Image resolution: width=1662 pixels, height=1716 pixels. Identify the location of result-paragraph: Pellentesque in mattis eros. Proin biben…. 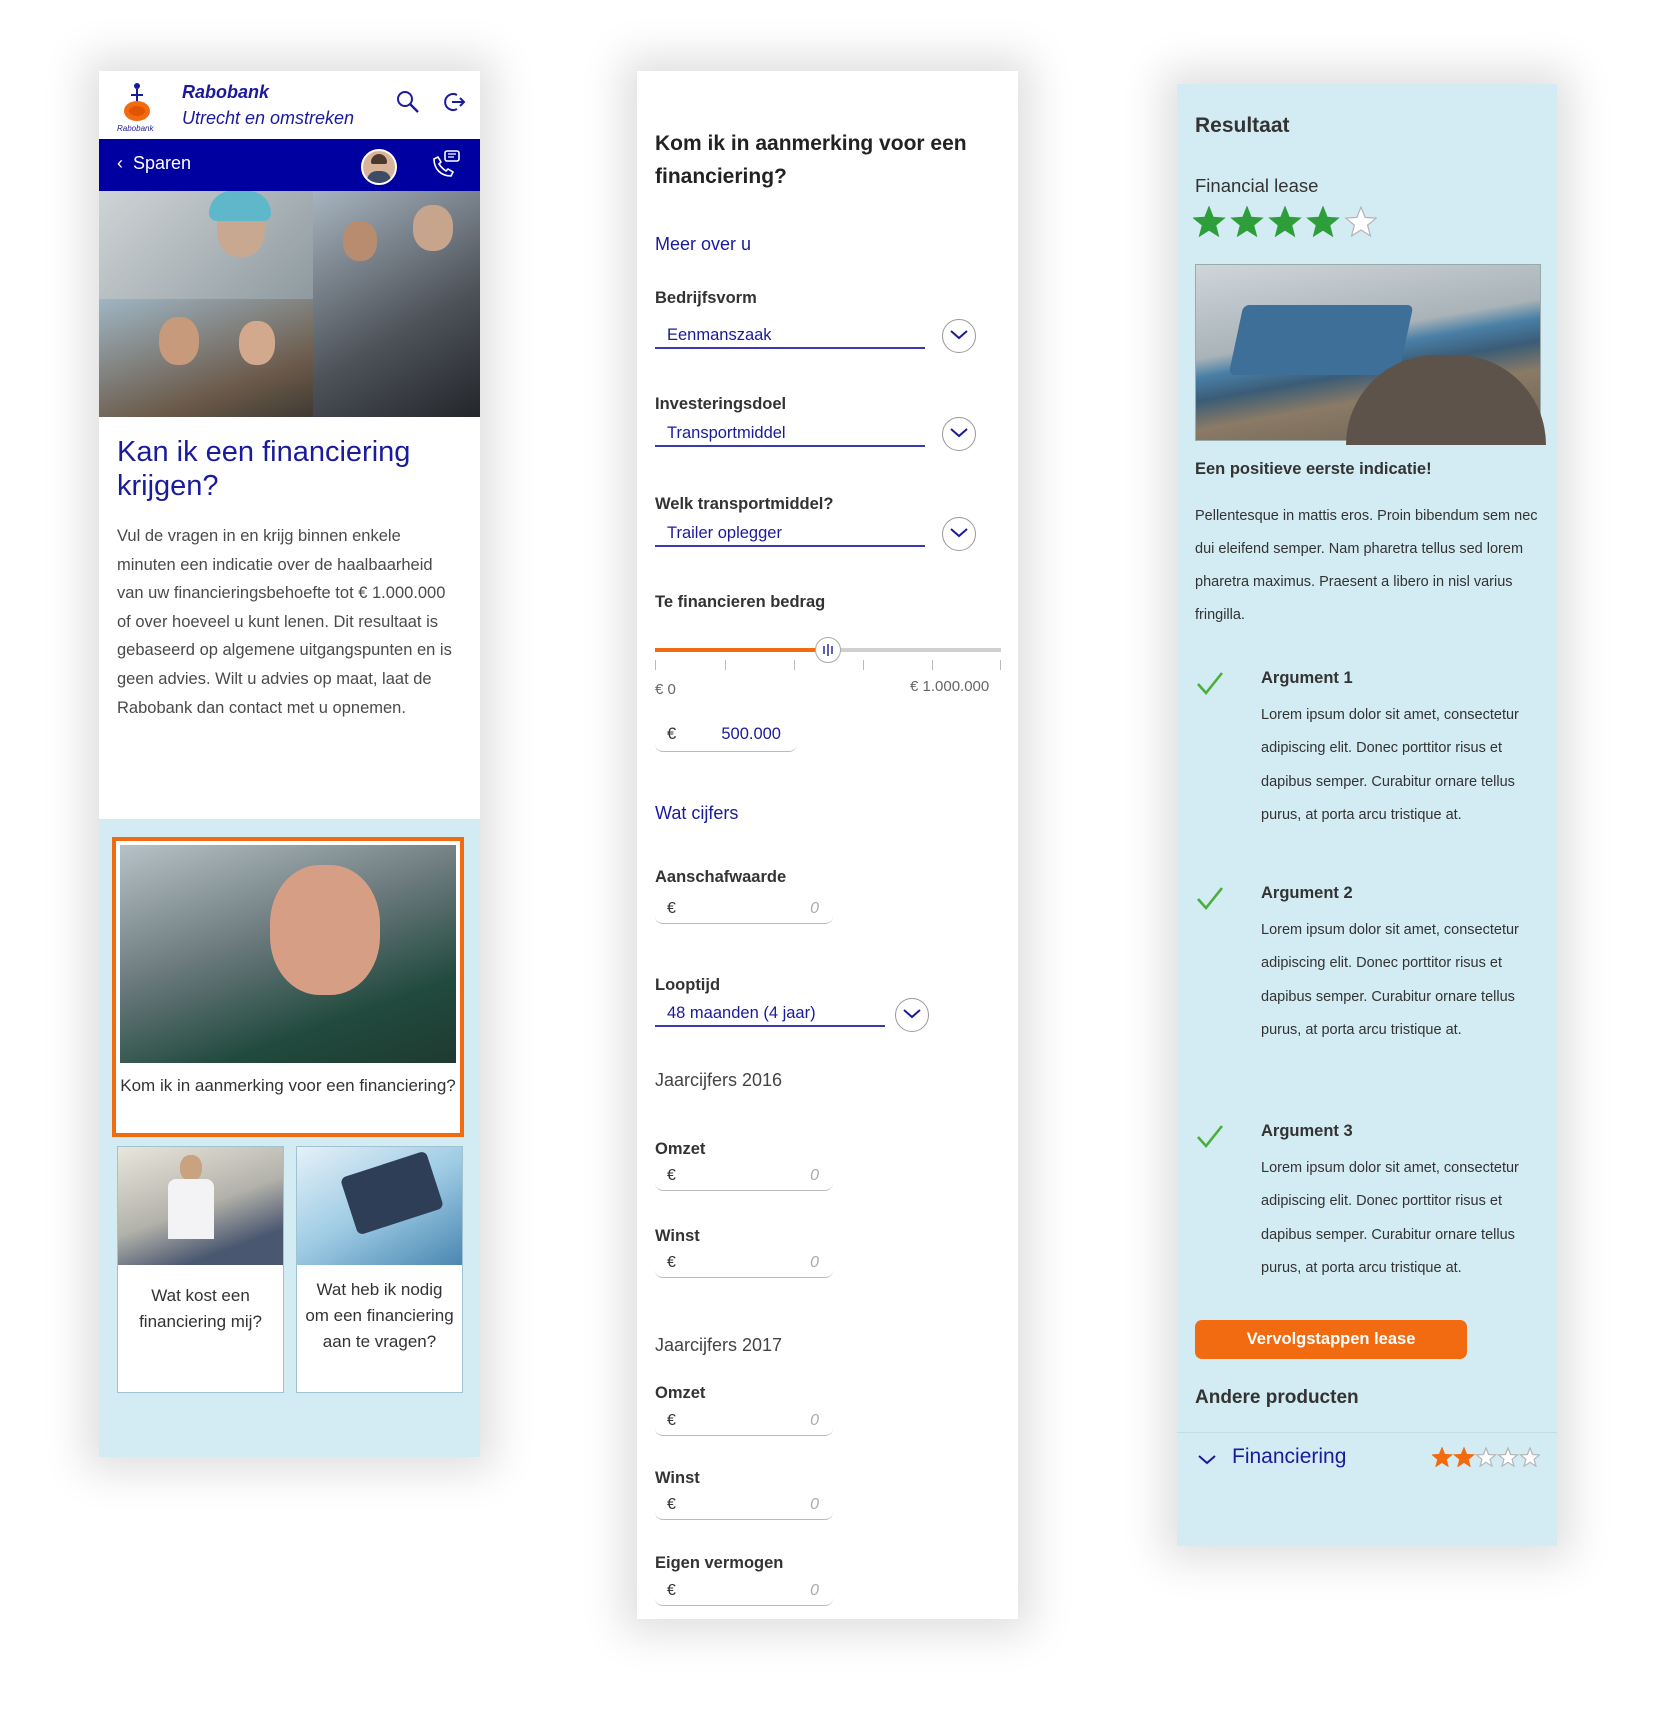
(1366, 565).